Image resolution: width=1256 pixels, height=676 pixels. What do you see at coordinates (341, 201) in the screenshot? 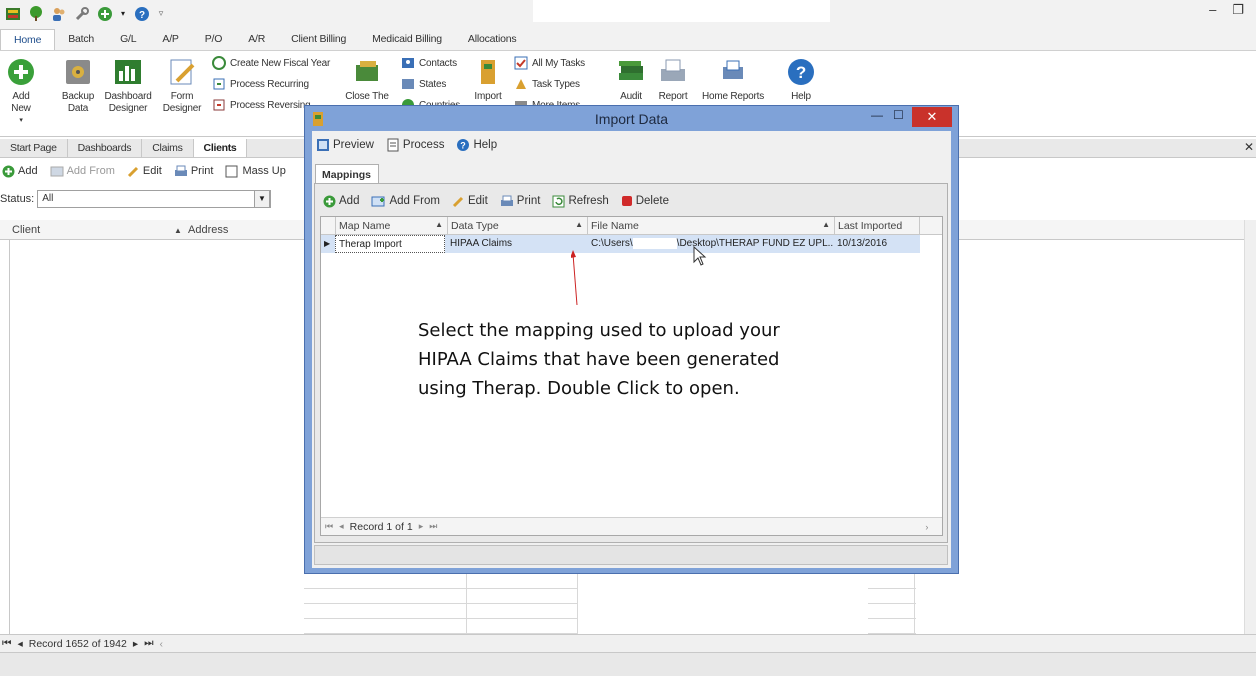
I see `mapping-add-button: Add` at bounding box center [341, 201].